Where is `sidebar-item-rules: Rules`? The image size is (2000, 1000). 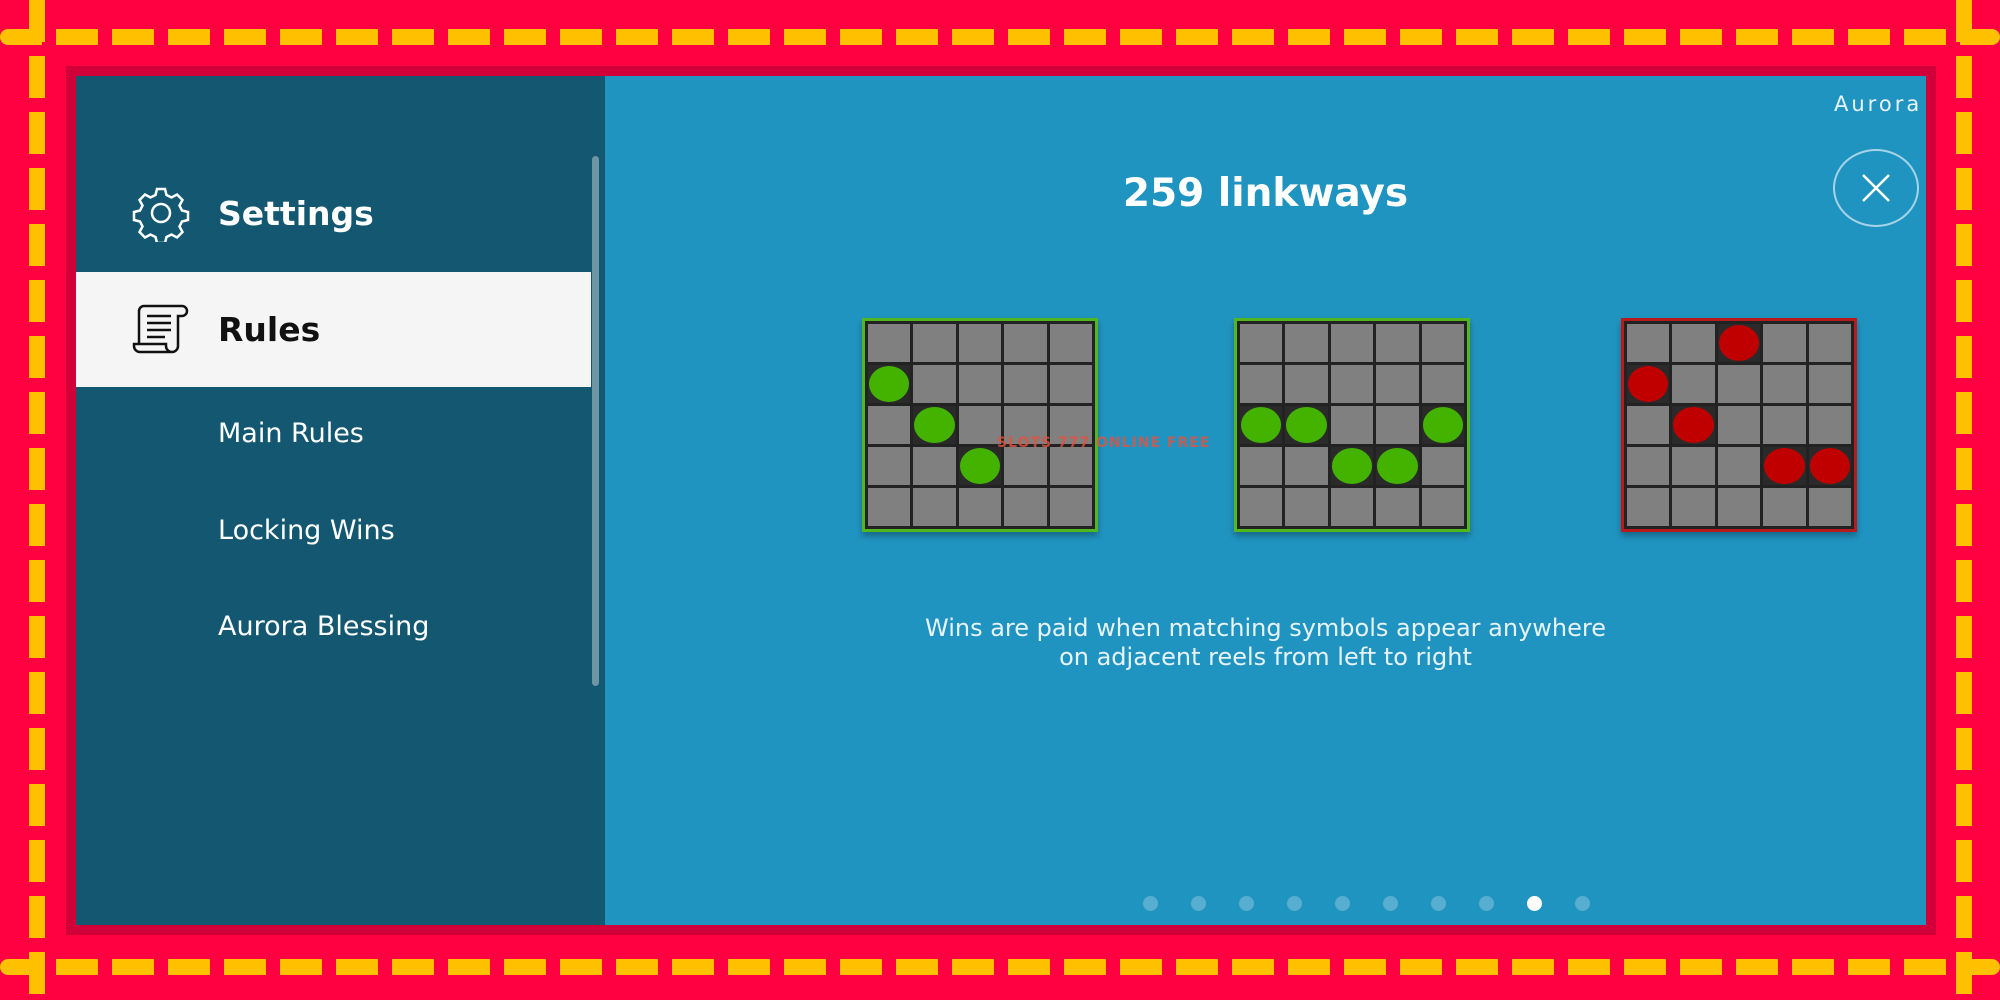 sidebar-item-rules: Rules is located at coordinates (333, 329).